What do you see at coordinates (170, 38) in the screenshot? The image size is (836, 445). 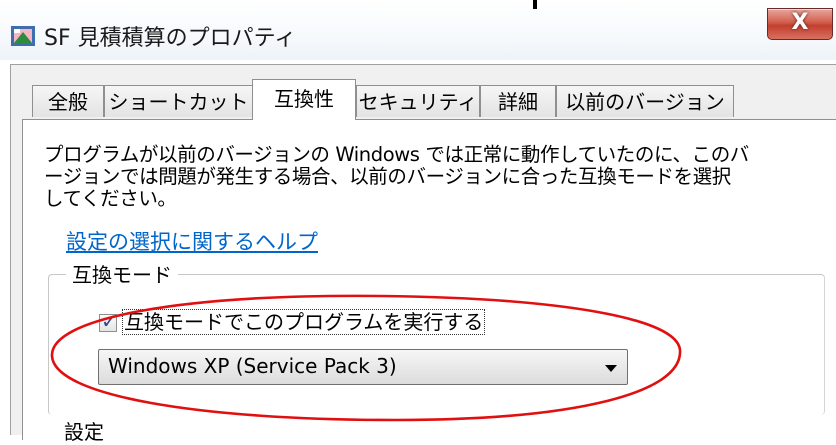 I see `window-title: SF 見積積算のプロパティ` at bounding box center [170, 38].